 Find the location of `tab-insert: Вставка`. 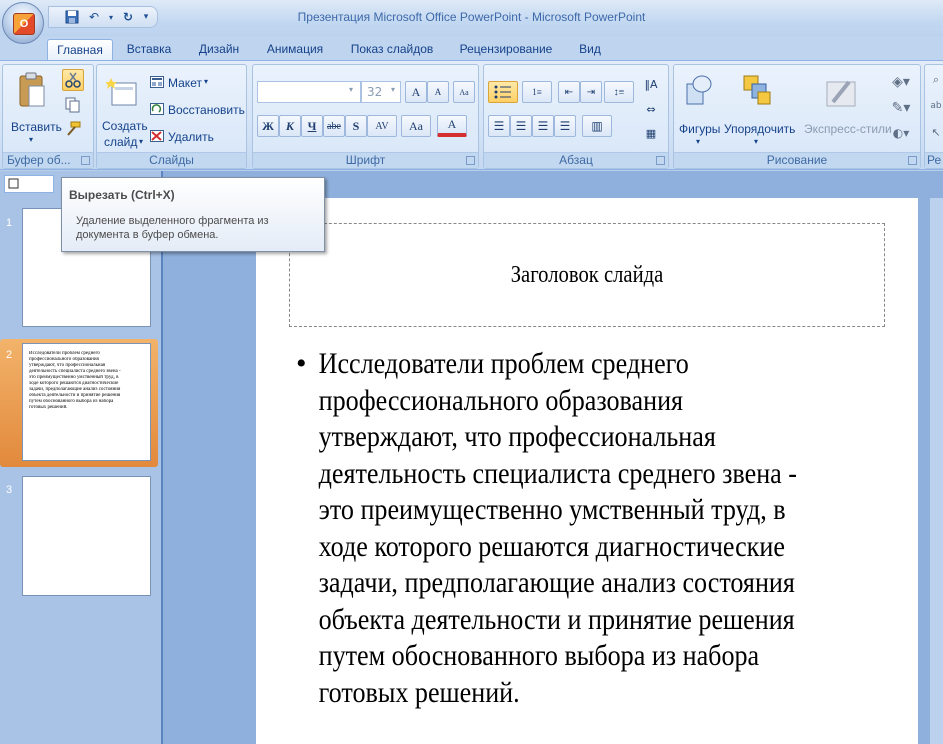

tab-insert: Вставка is located at coordinates (149, 49).